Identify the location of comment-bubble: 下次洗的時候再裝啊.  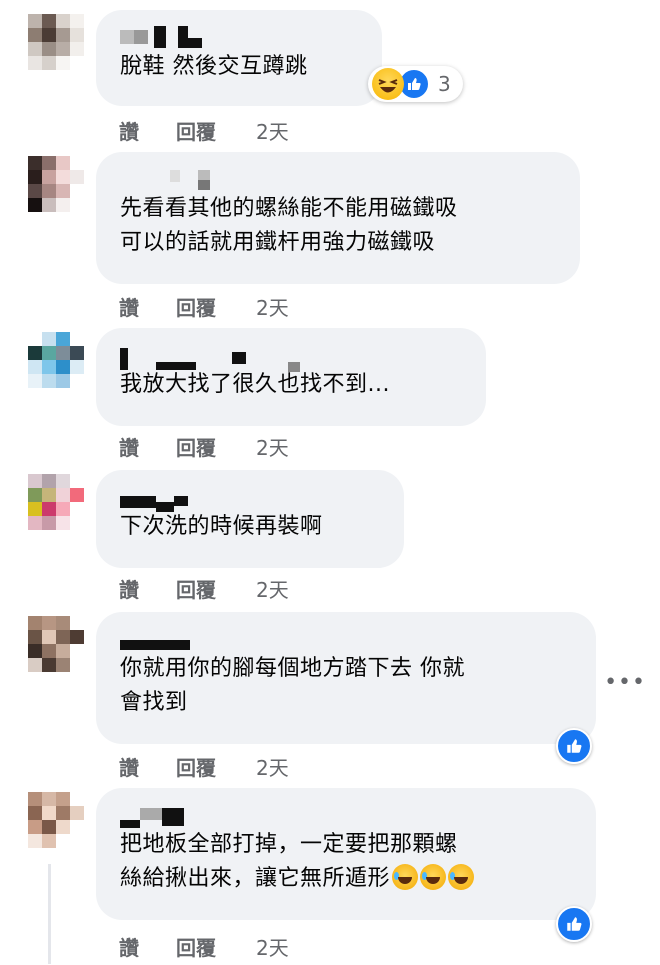
(250, 519).